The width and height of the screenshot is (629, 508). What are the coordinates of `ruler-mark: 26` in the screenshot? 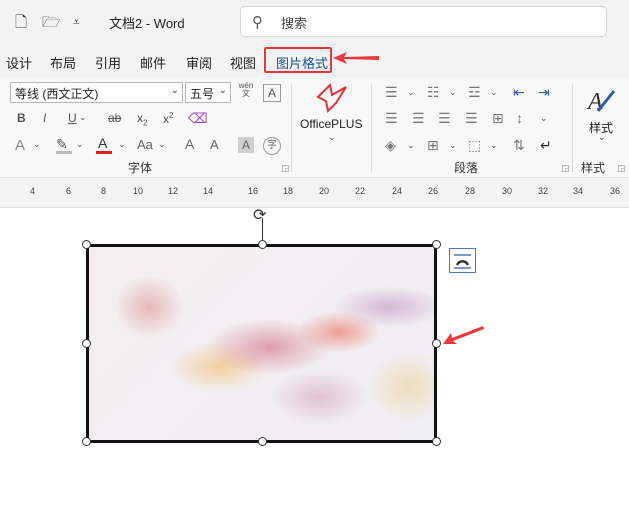 It's located at (433, 191).